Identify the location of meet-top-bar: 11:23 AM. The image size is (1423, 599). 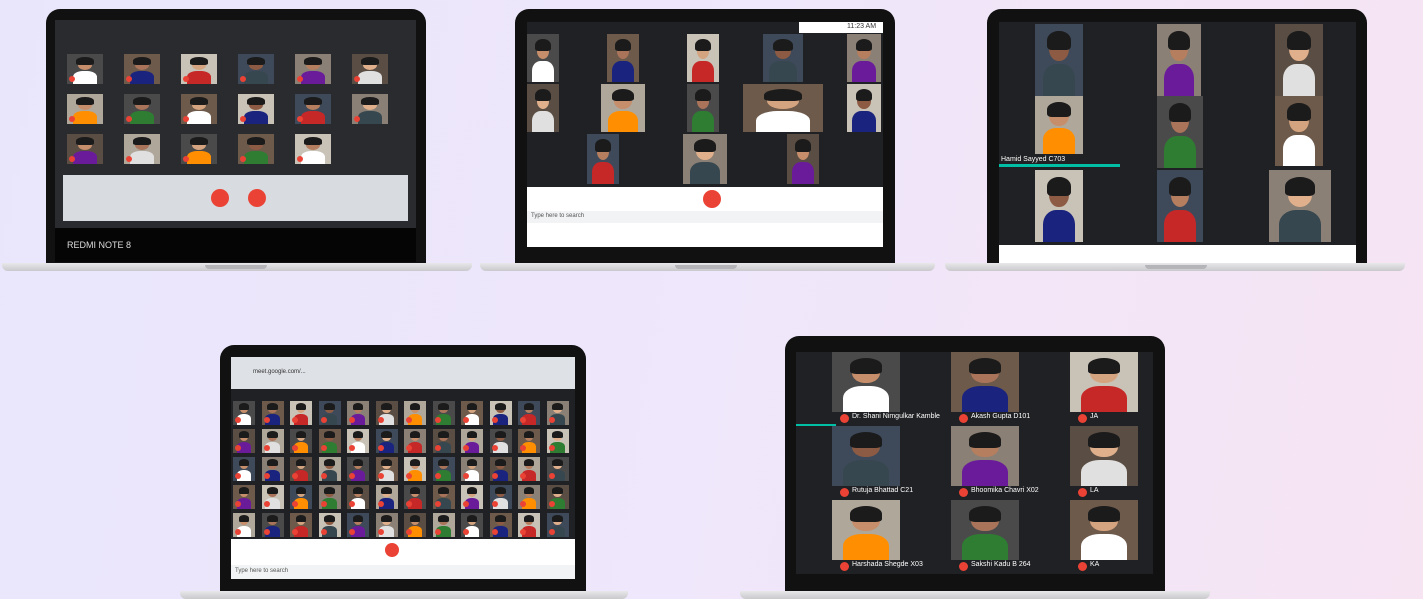
(841, 27).